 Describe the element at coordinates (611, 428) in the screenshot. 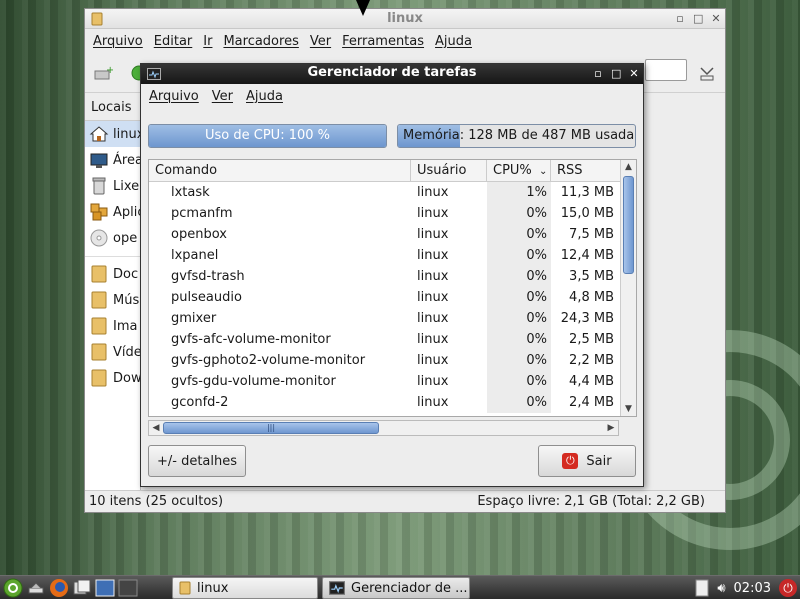

I see `scroll-right-icon: ▶` at that location.